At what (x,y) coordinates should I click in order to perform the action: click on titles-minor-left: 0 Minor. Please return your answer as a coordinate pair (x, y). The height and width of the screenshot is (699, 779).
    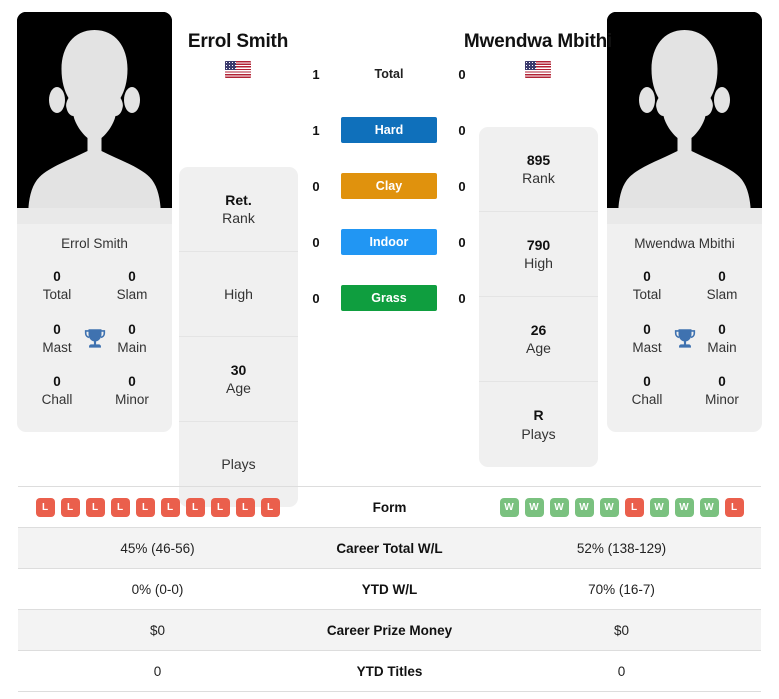
    Looking at the image, I should click on (132, 391).